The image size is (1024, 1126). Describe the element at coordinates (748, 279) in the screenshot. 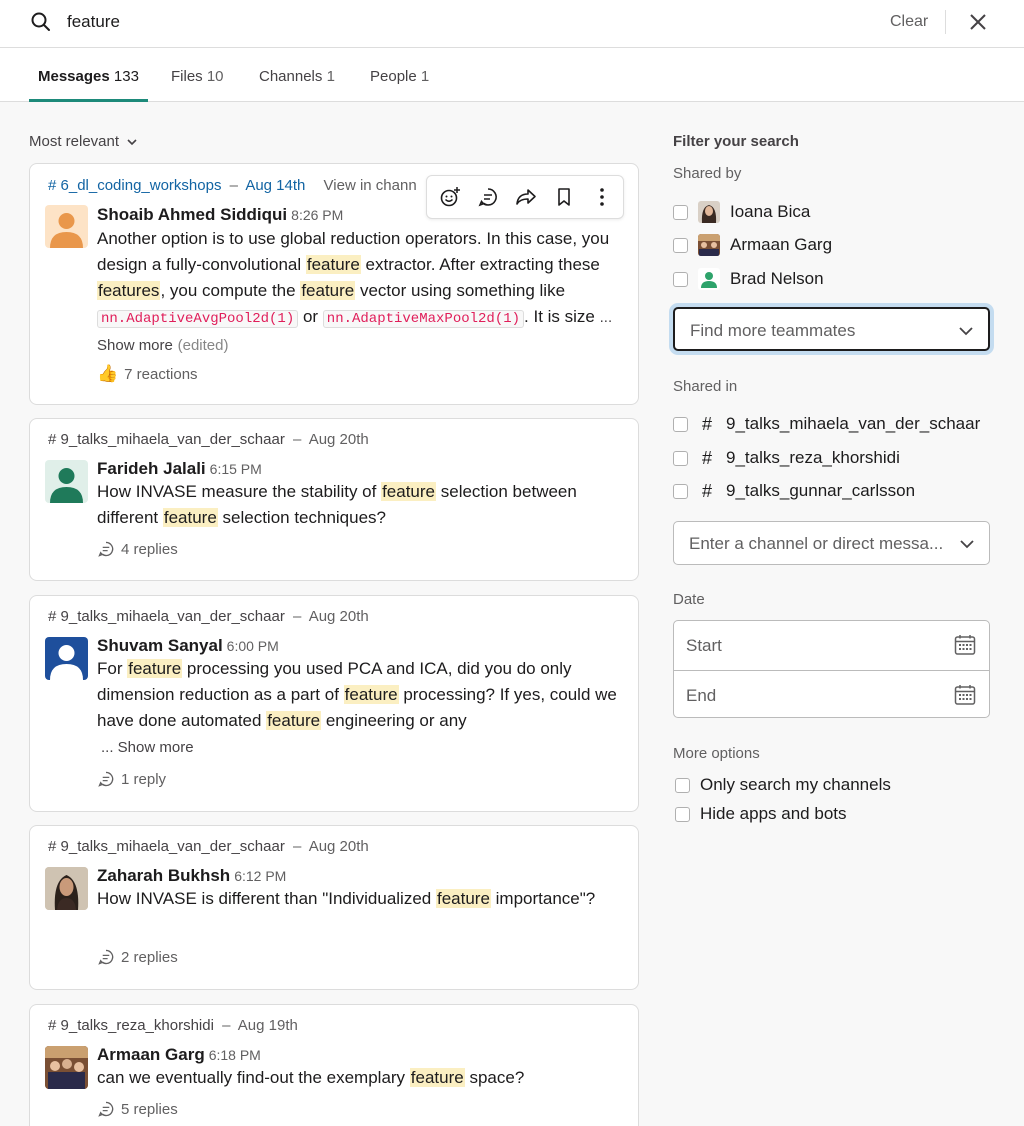

I see `filter-person-brad-nelson: Brad Nelson` at that location.